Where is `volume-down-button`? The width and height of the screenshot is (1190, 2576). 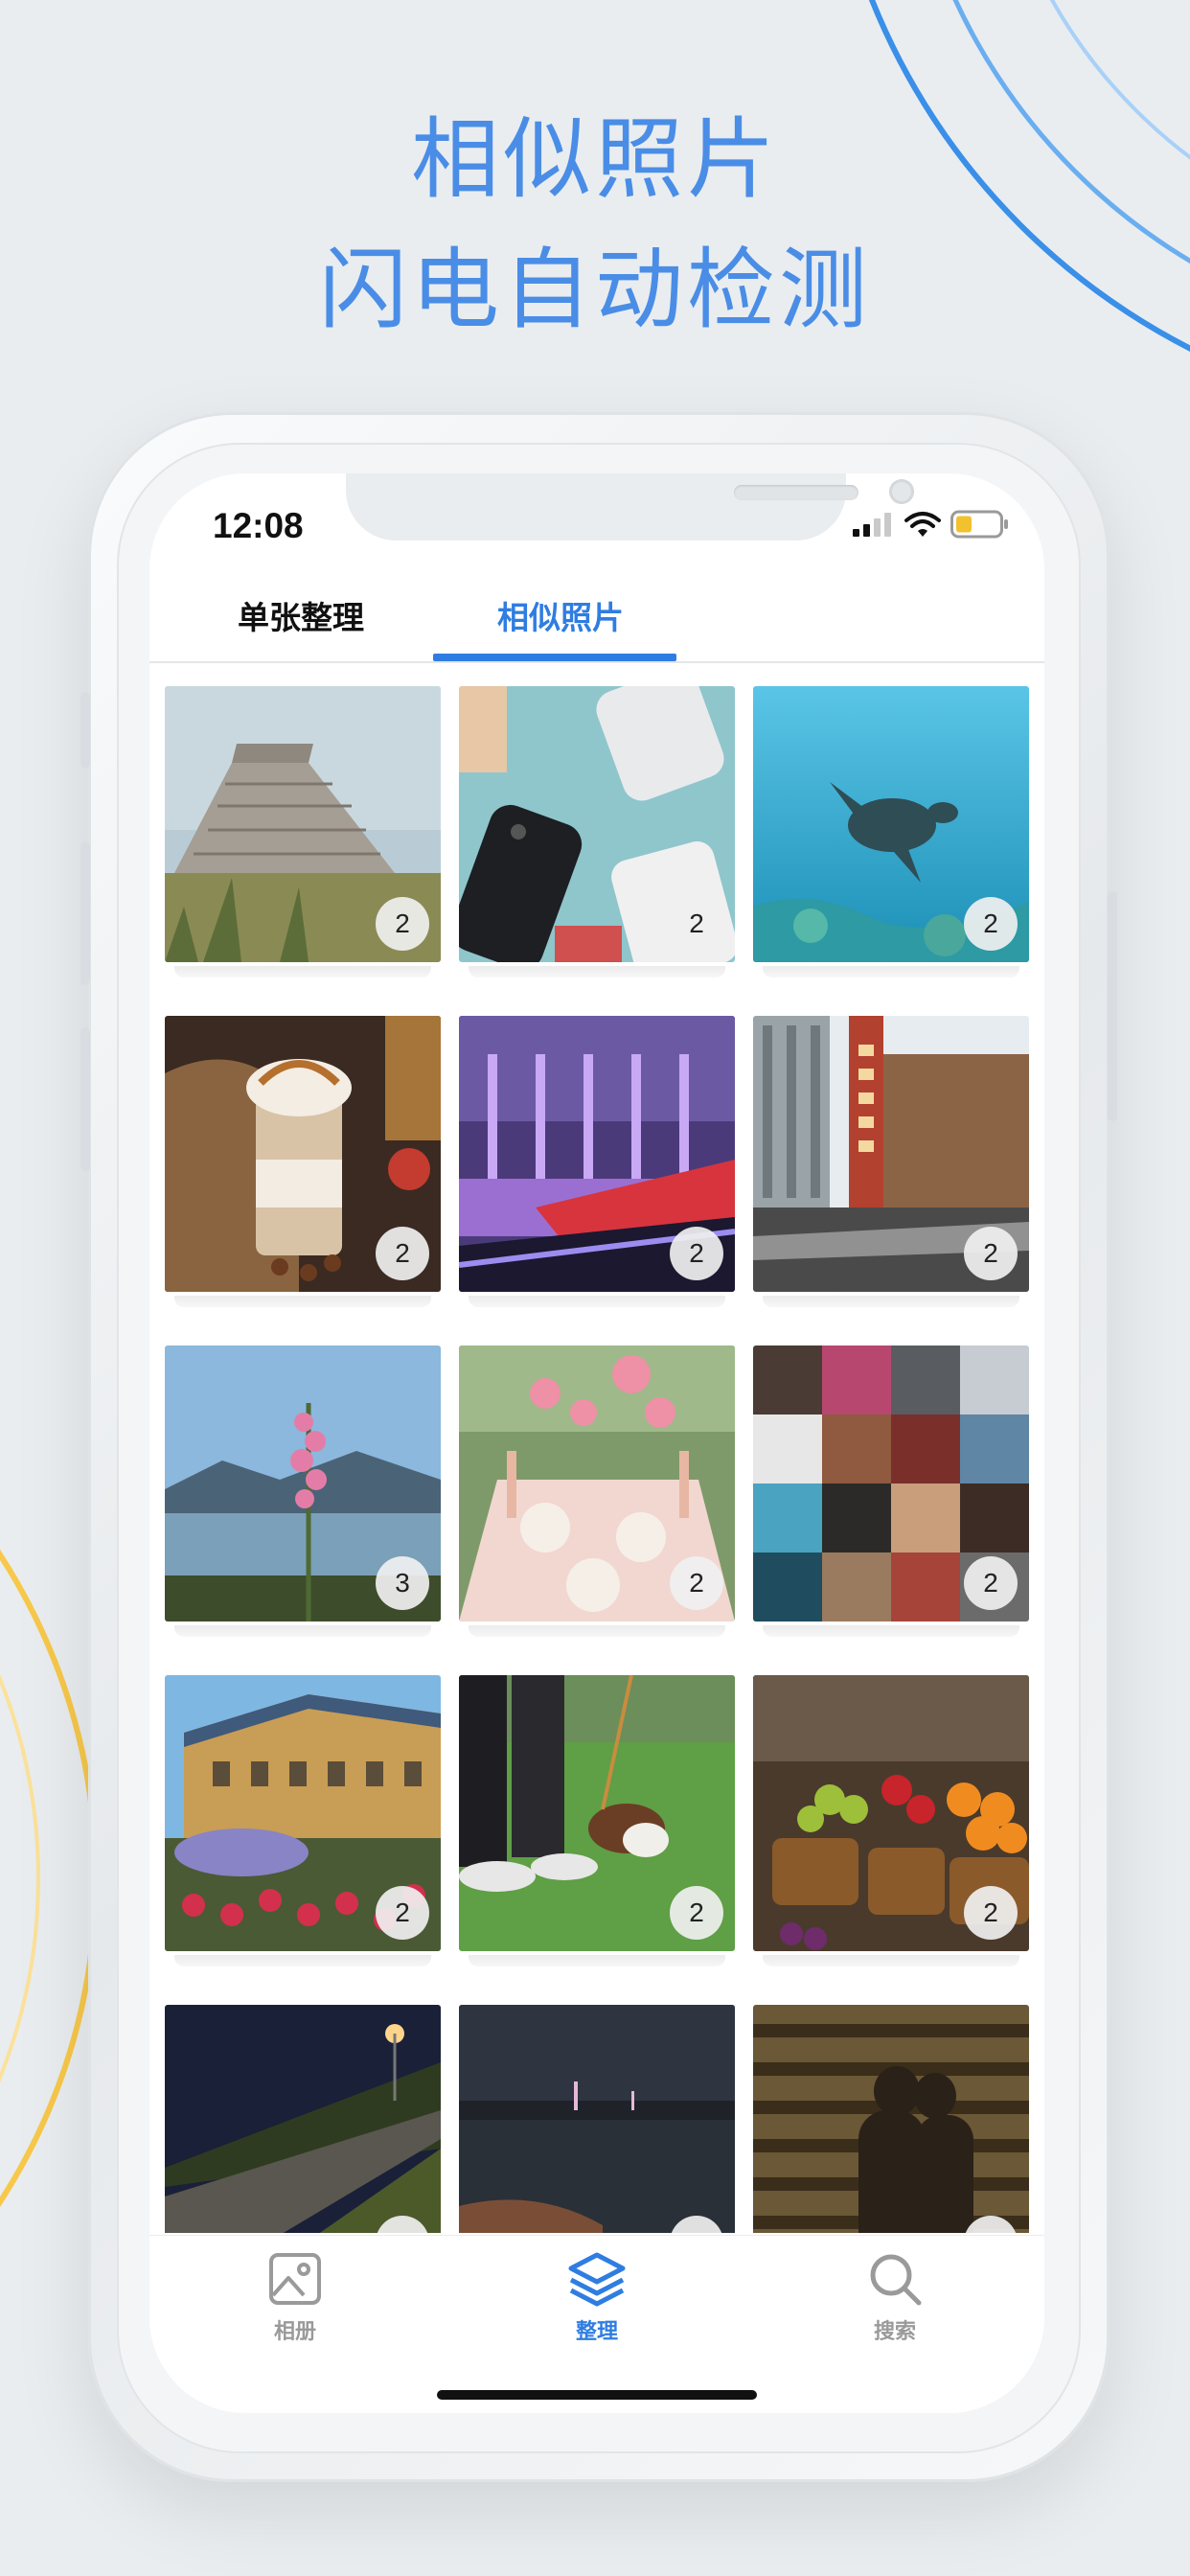
volume-down-button is located at coordinates (85, 1099).